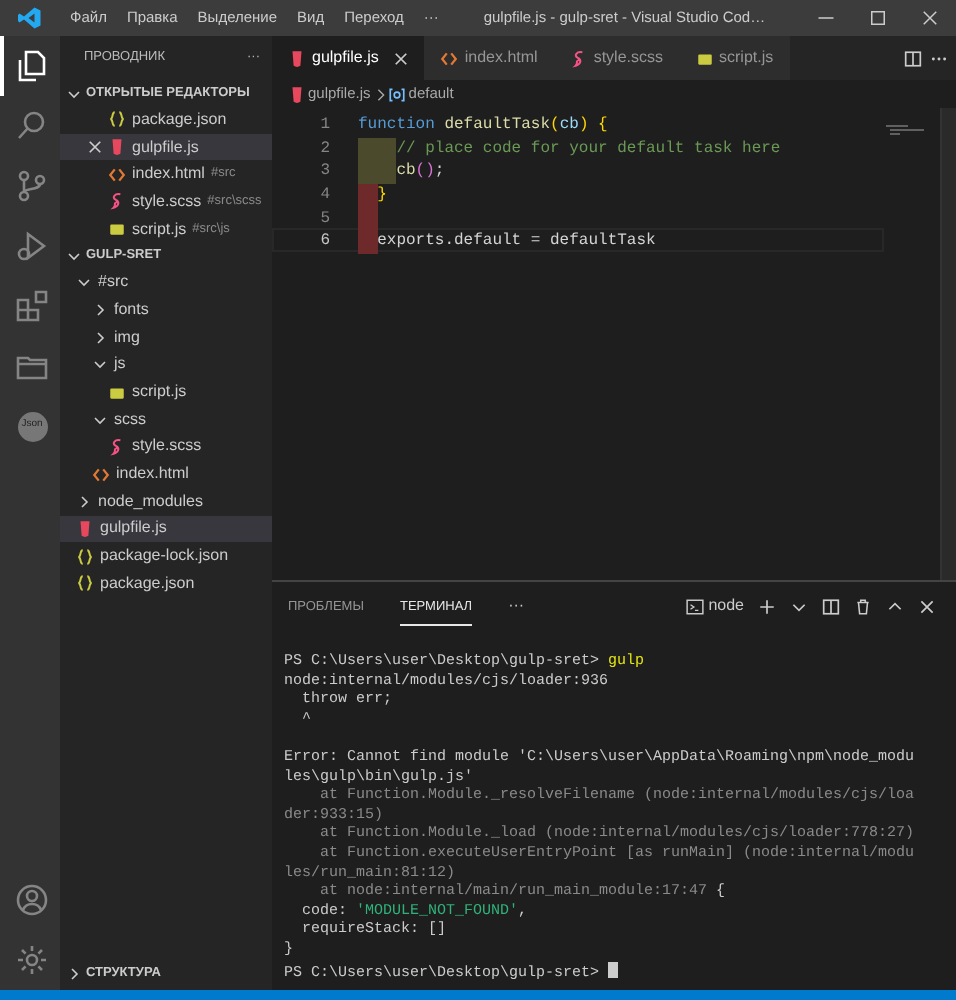 The height and width of the screenshot is (1000, 956). I want to click on item-name: package-lock.json, so click(164, 556).